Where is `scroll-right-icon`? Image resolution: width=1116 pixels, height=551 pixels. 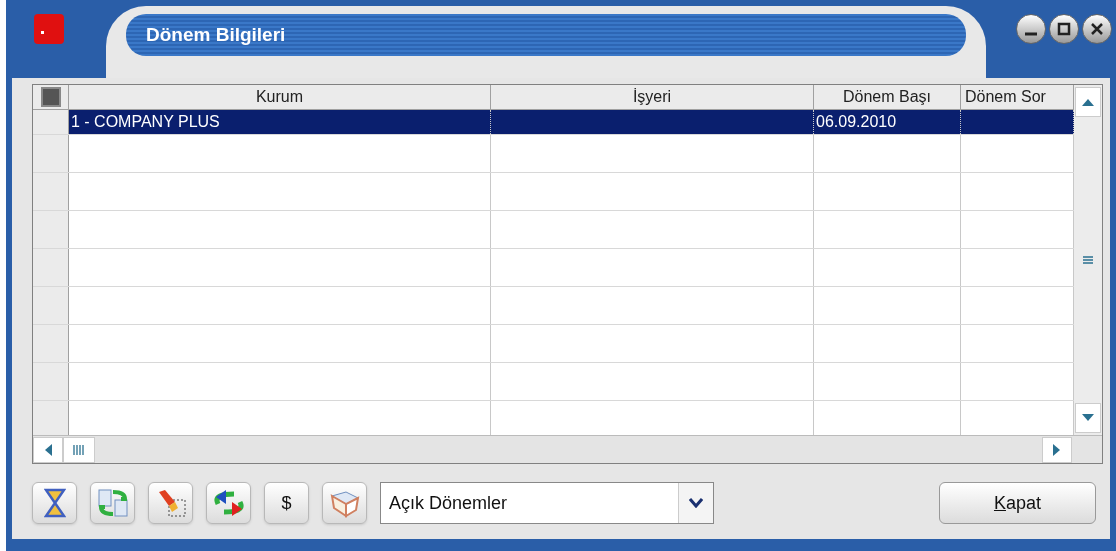 scroll-right-icon is located at coordinates (1057, 449).